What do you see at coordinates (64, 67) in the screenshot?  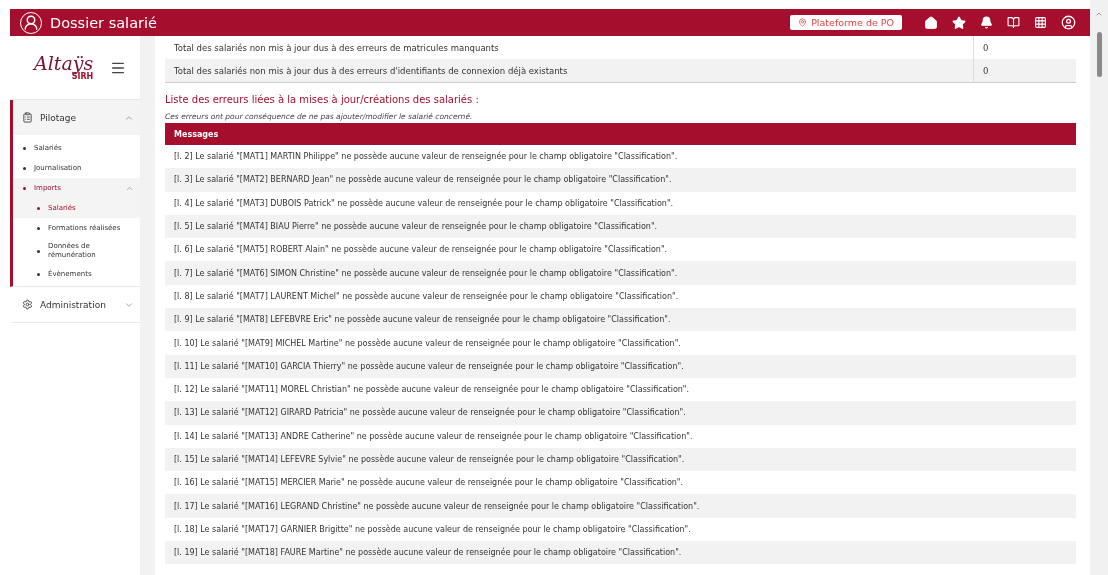 I see `logo: Altaÿs SIRH` at bounding box center [64, 67].